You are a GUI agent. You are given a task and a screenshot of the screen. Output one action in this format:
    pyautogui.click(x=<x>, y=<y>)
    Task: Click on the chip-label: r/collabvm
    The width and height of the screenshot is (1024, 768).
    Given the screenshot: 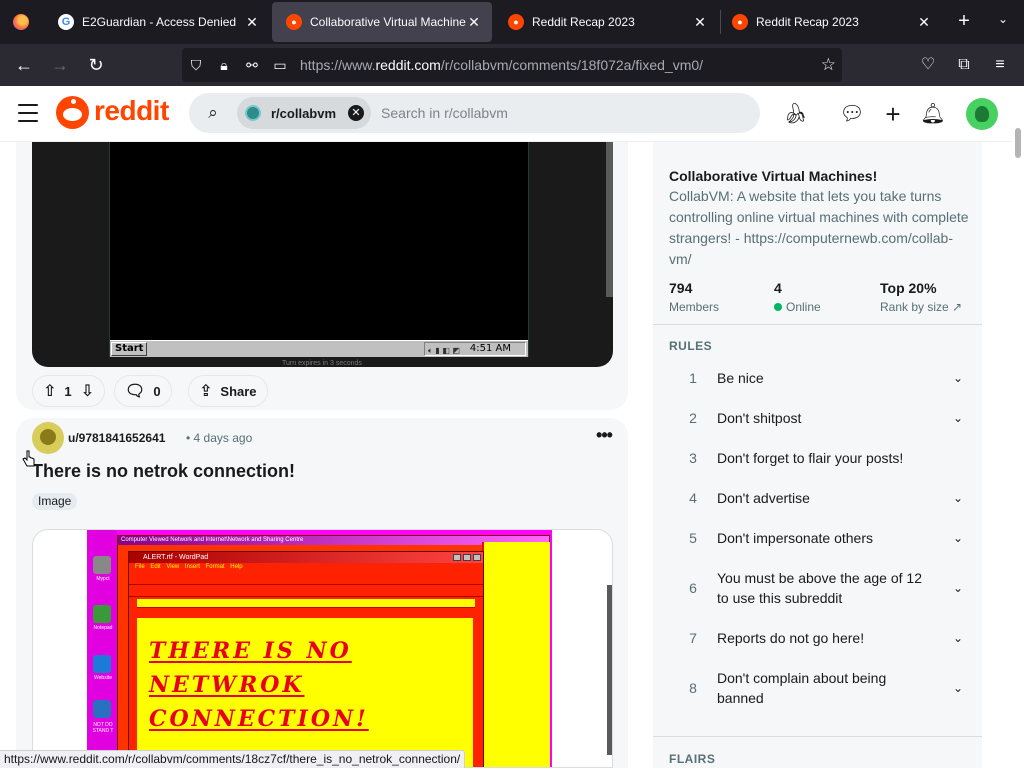 What is the action you would take?
    pyautogui.click(x=304, y=113)
    